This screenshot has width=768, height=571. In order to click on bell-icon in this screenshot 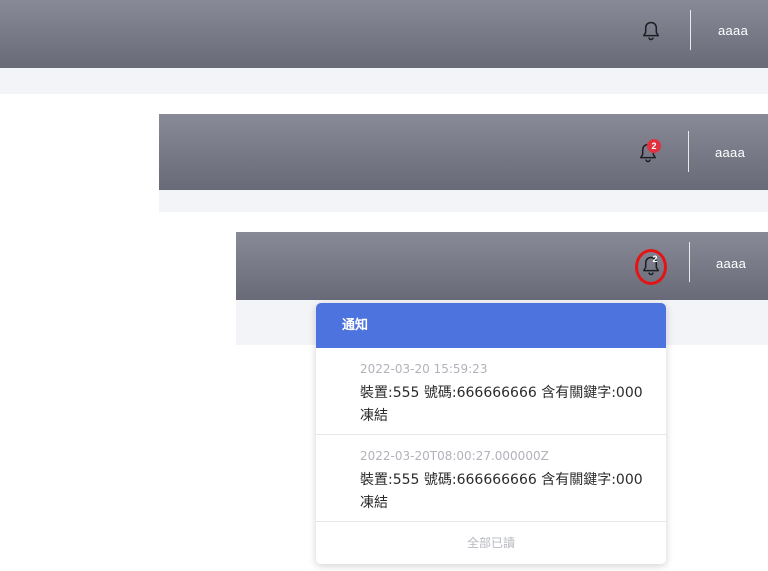, I will do `click(651, 31)`.